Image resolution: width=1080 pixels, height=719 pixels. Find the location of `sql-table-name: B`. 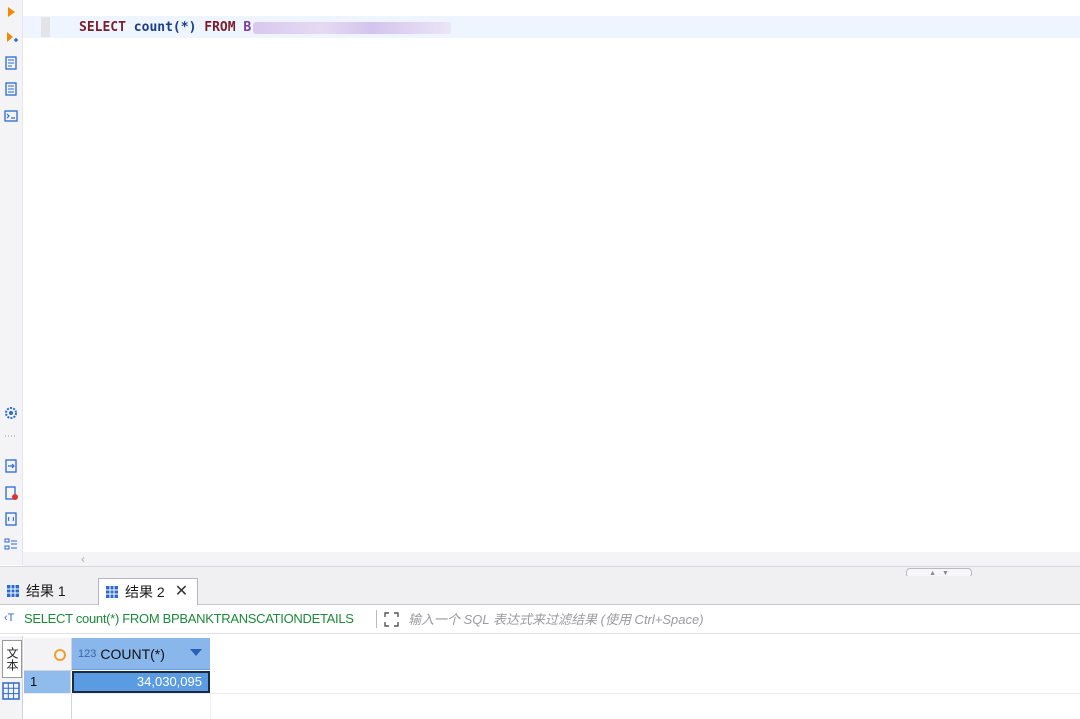

sql-table-name: B is located at coordinates (247, 27).